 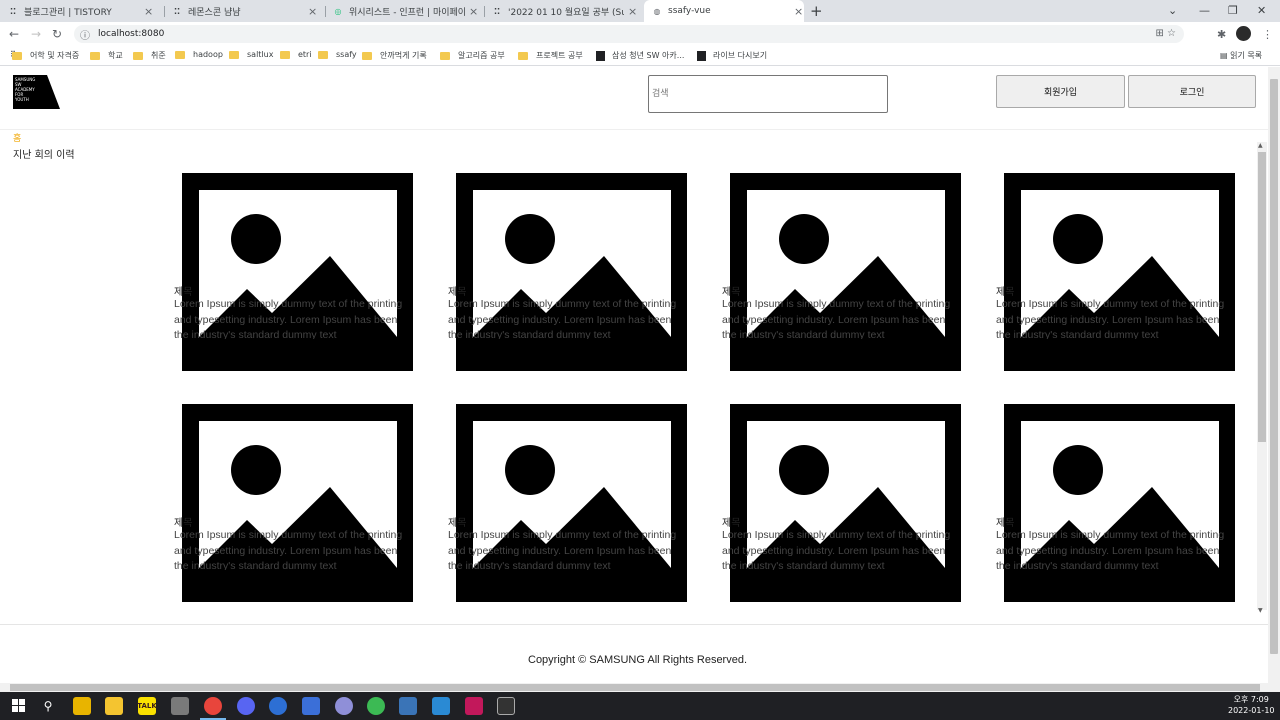 I want to click on inflearn-icon: ◎, so click(x=338, y=11).